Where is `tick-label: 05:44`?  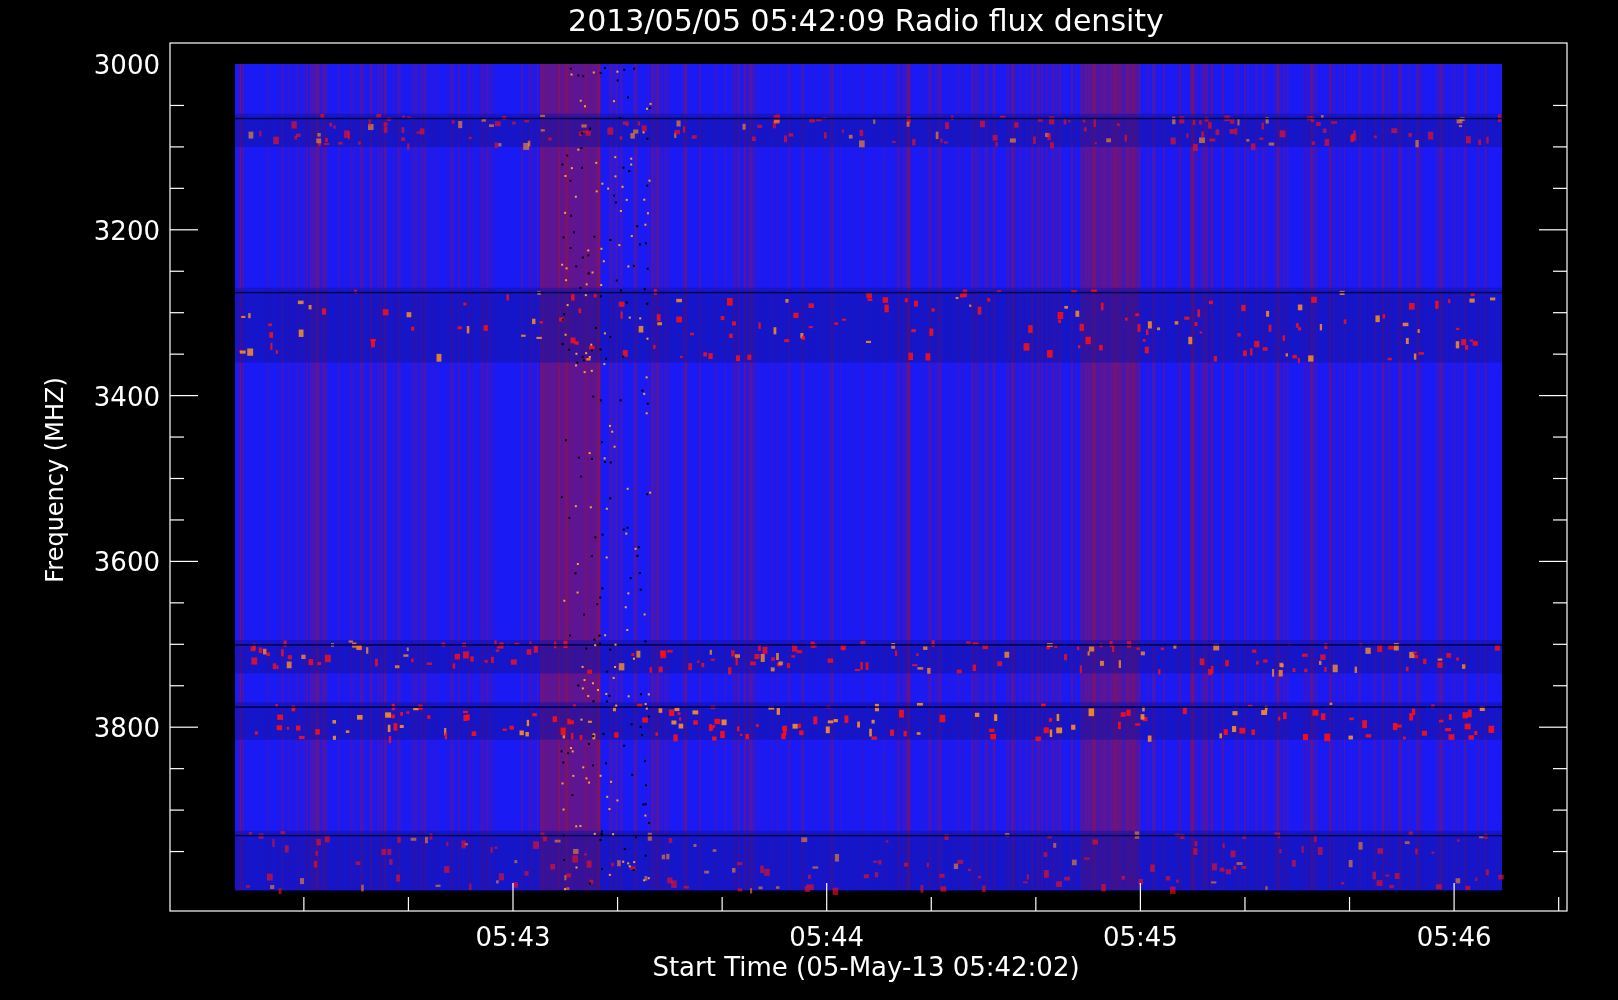 tick-label: 05:44 is located at coordinates (827, 937).